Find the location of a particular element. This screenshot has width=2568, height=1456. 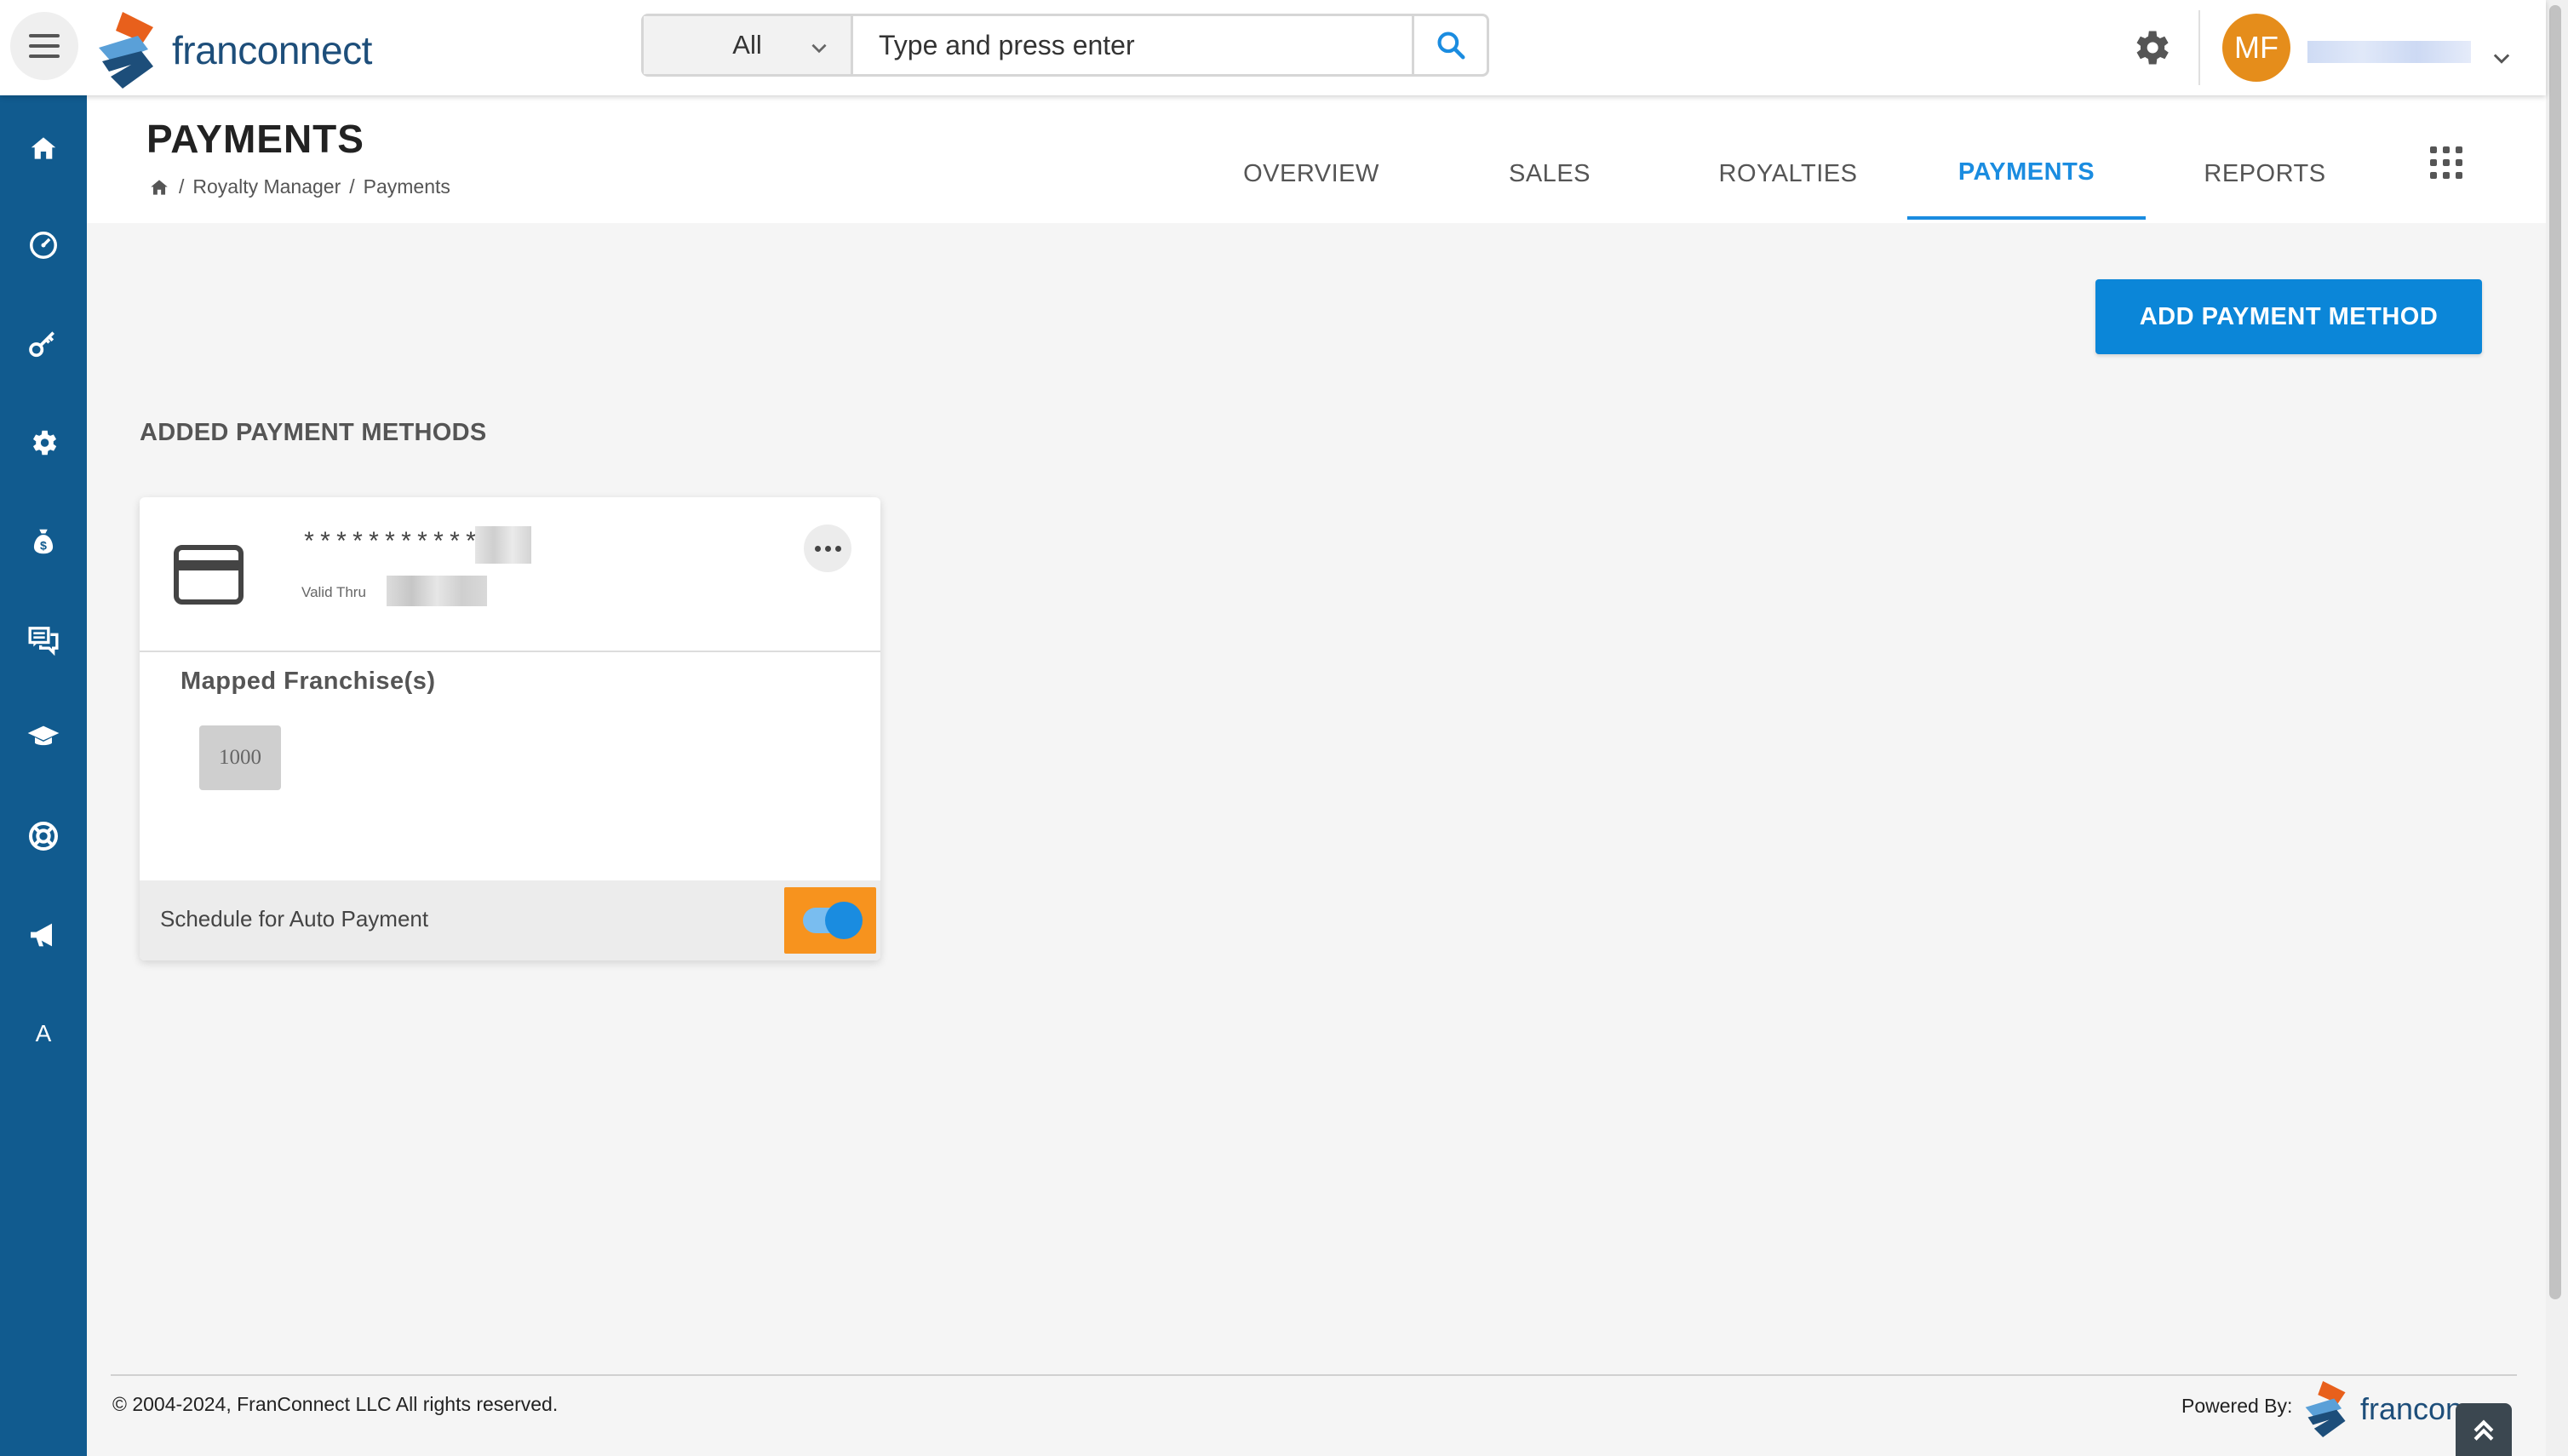

global-search: All is located at coordinates (1065, 45).